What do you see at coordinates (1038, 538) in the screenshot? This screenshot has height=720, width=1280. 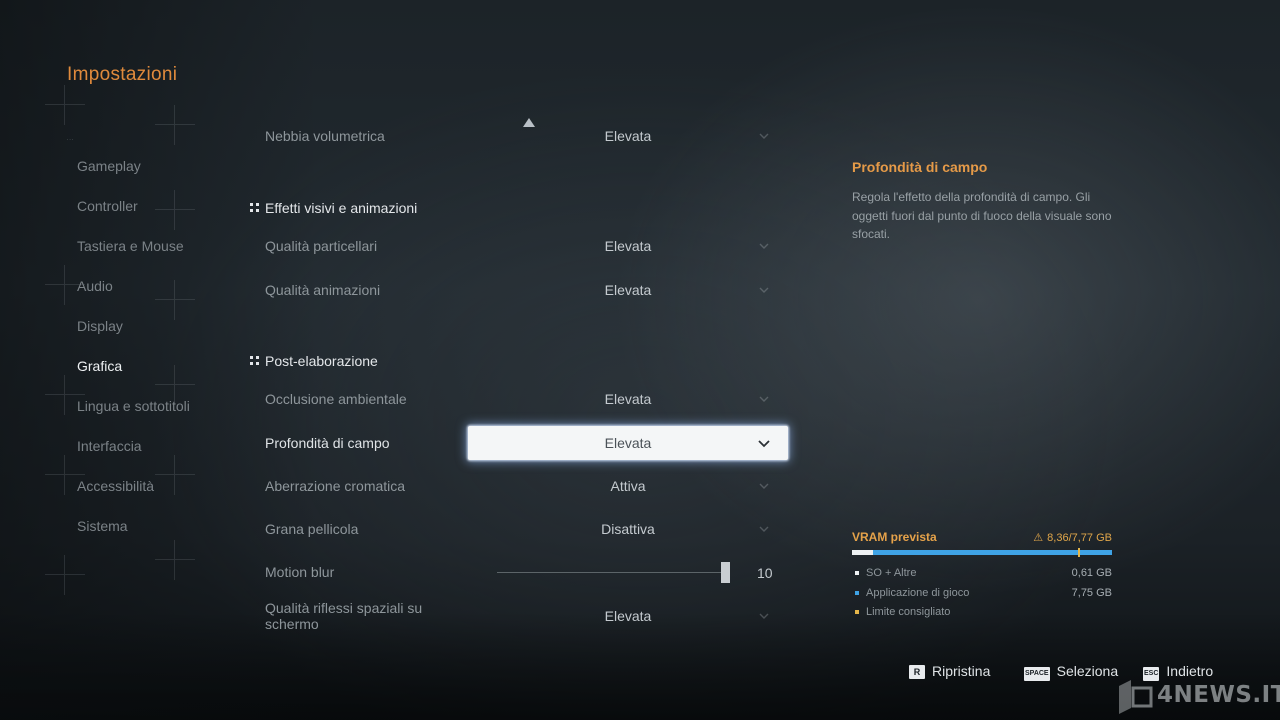 I see `warning-icon: ⚠` at bounding box center [1038, 538].